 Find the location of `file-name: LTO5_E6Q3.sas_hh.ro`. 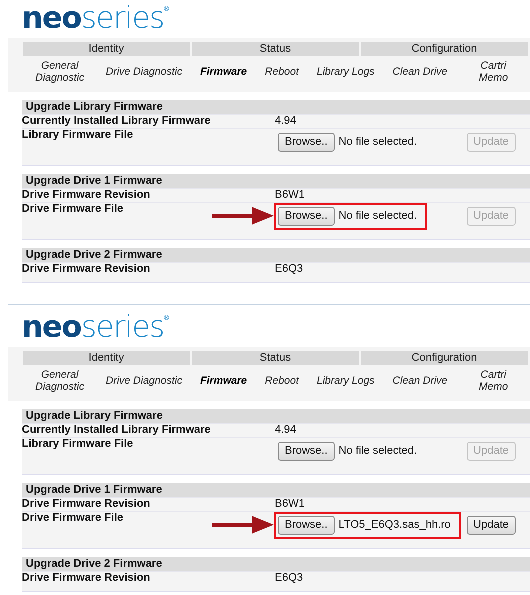

file-name: LTO5_E6Q3.sas_hh.ro is located at coordinates (395, 525).